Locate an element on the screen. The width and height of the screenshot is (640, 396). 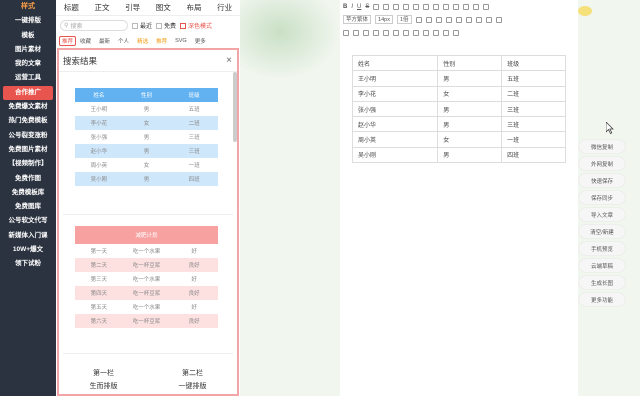
tab-layout: 布局 is located at coordinates (193, 7).